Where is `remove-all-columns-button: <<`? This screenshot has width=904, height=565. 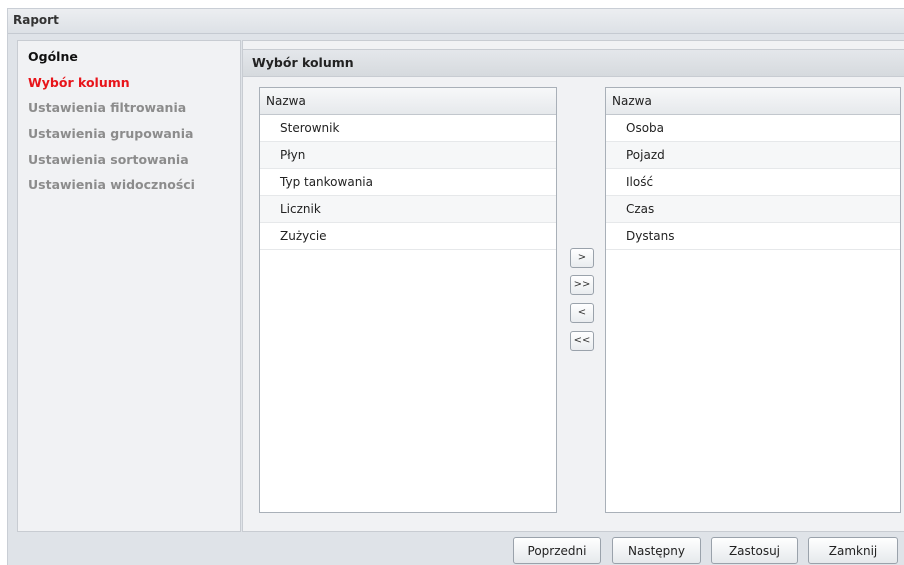 remove-all-columns-button: << is located at coordinates (582, 341).